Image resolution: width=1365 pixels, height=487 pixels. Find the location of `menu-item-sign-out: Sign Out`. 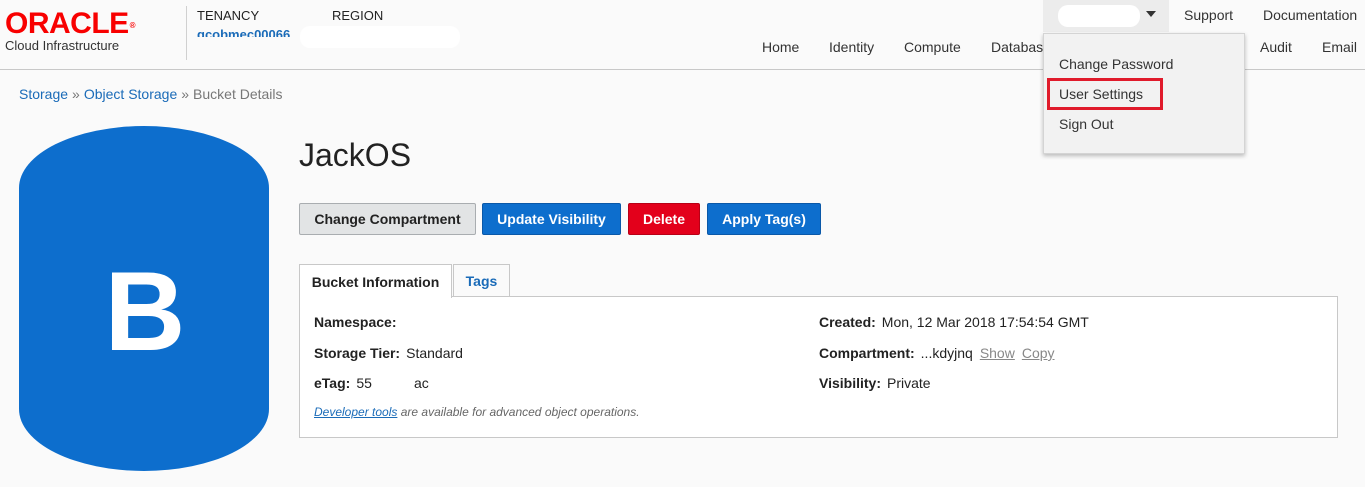

menu-item-sign-out: Sign Out is located at coordinates (1086, 124).